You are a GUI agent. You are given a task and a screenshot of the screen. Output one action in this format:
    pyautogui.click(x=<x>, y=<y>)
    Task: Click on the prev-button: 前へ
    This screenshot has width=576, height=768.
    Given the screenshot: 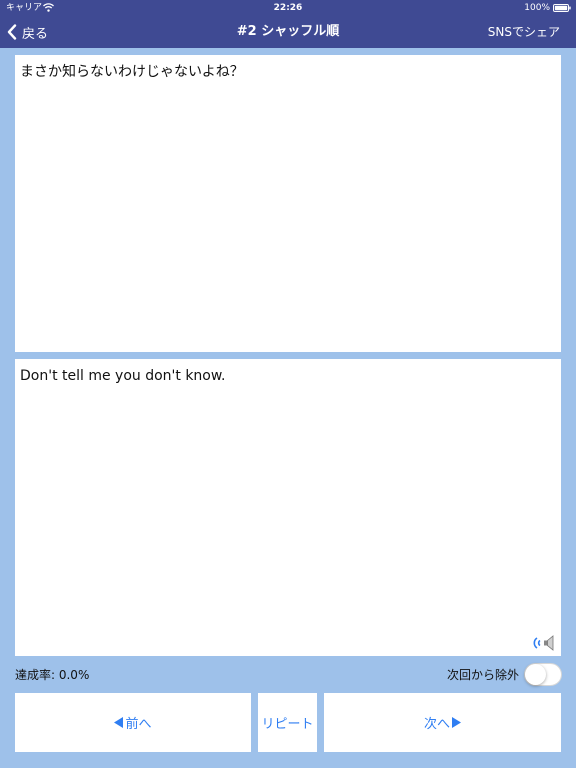 What is the action you would take?
    pyautogui.click(x=133, y=722)
    